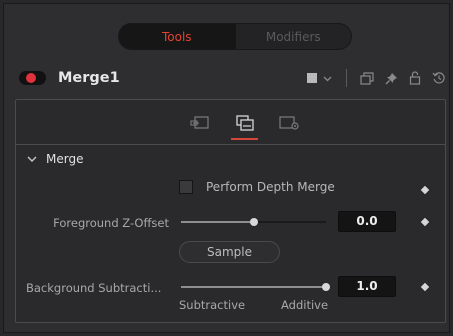 This screenshot has height=336, width=453. I want to click on tab-tools: Tools, so click(177, 36).